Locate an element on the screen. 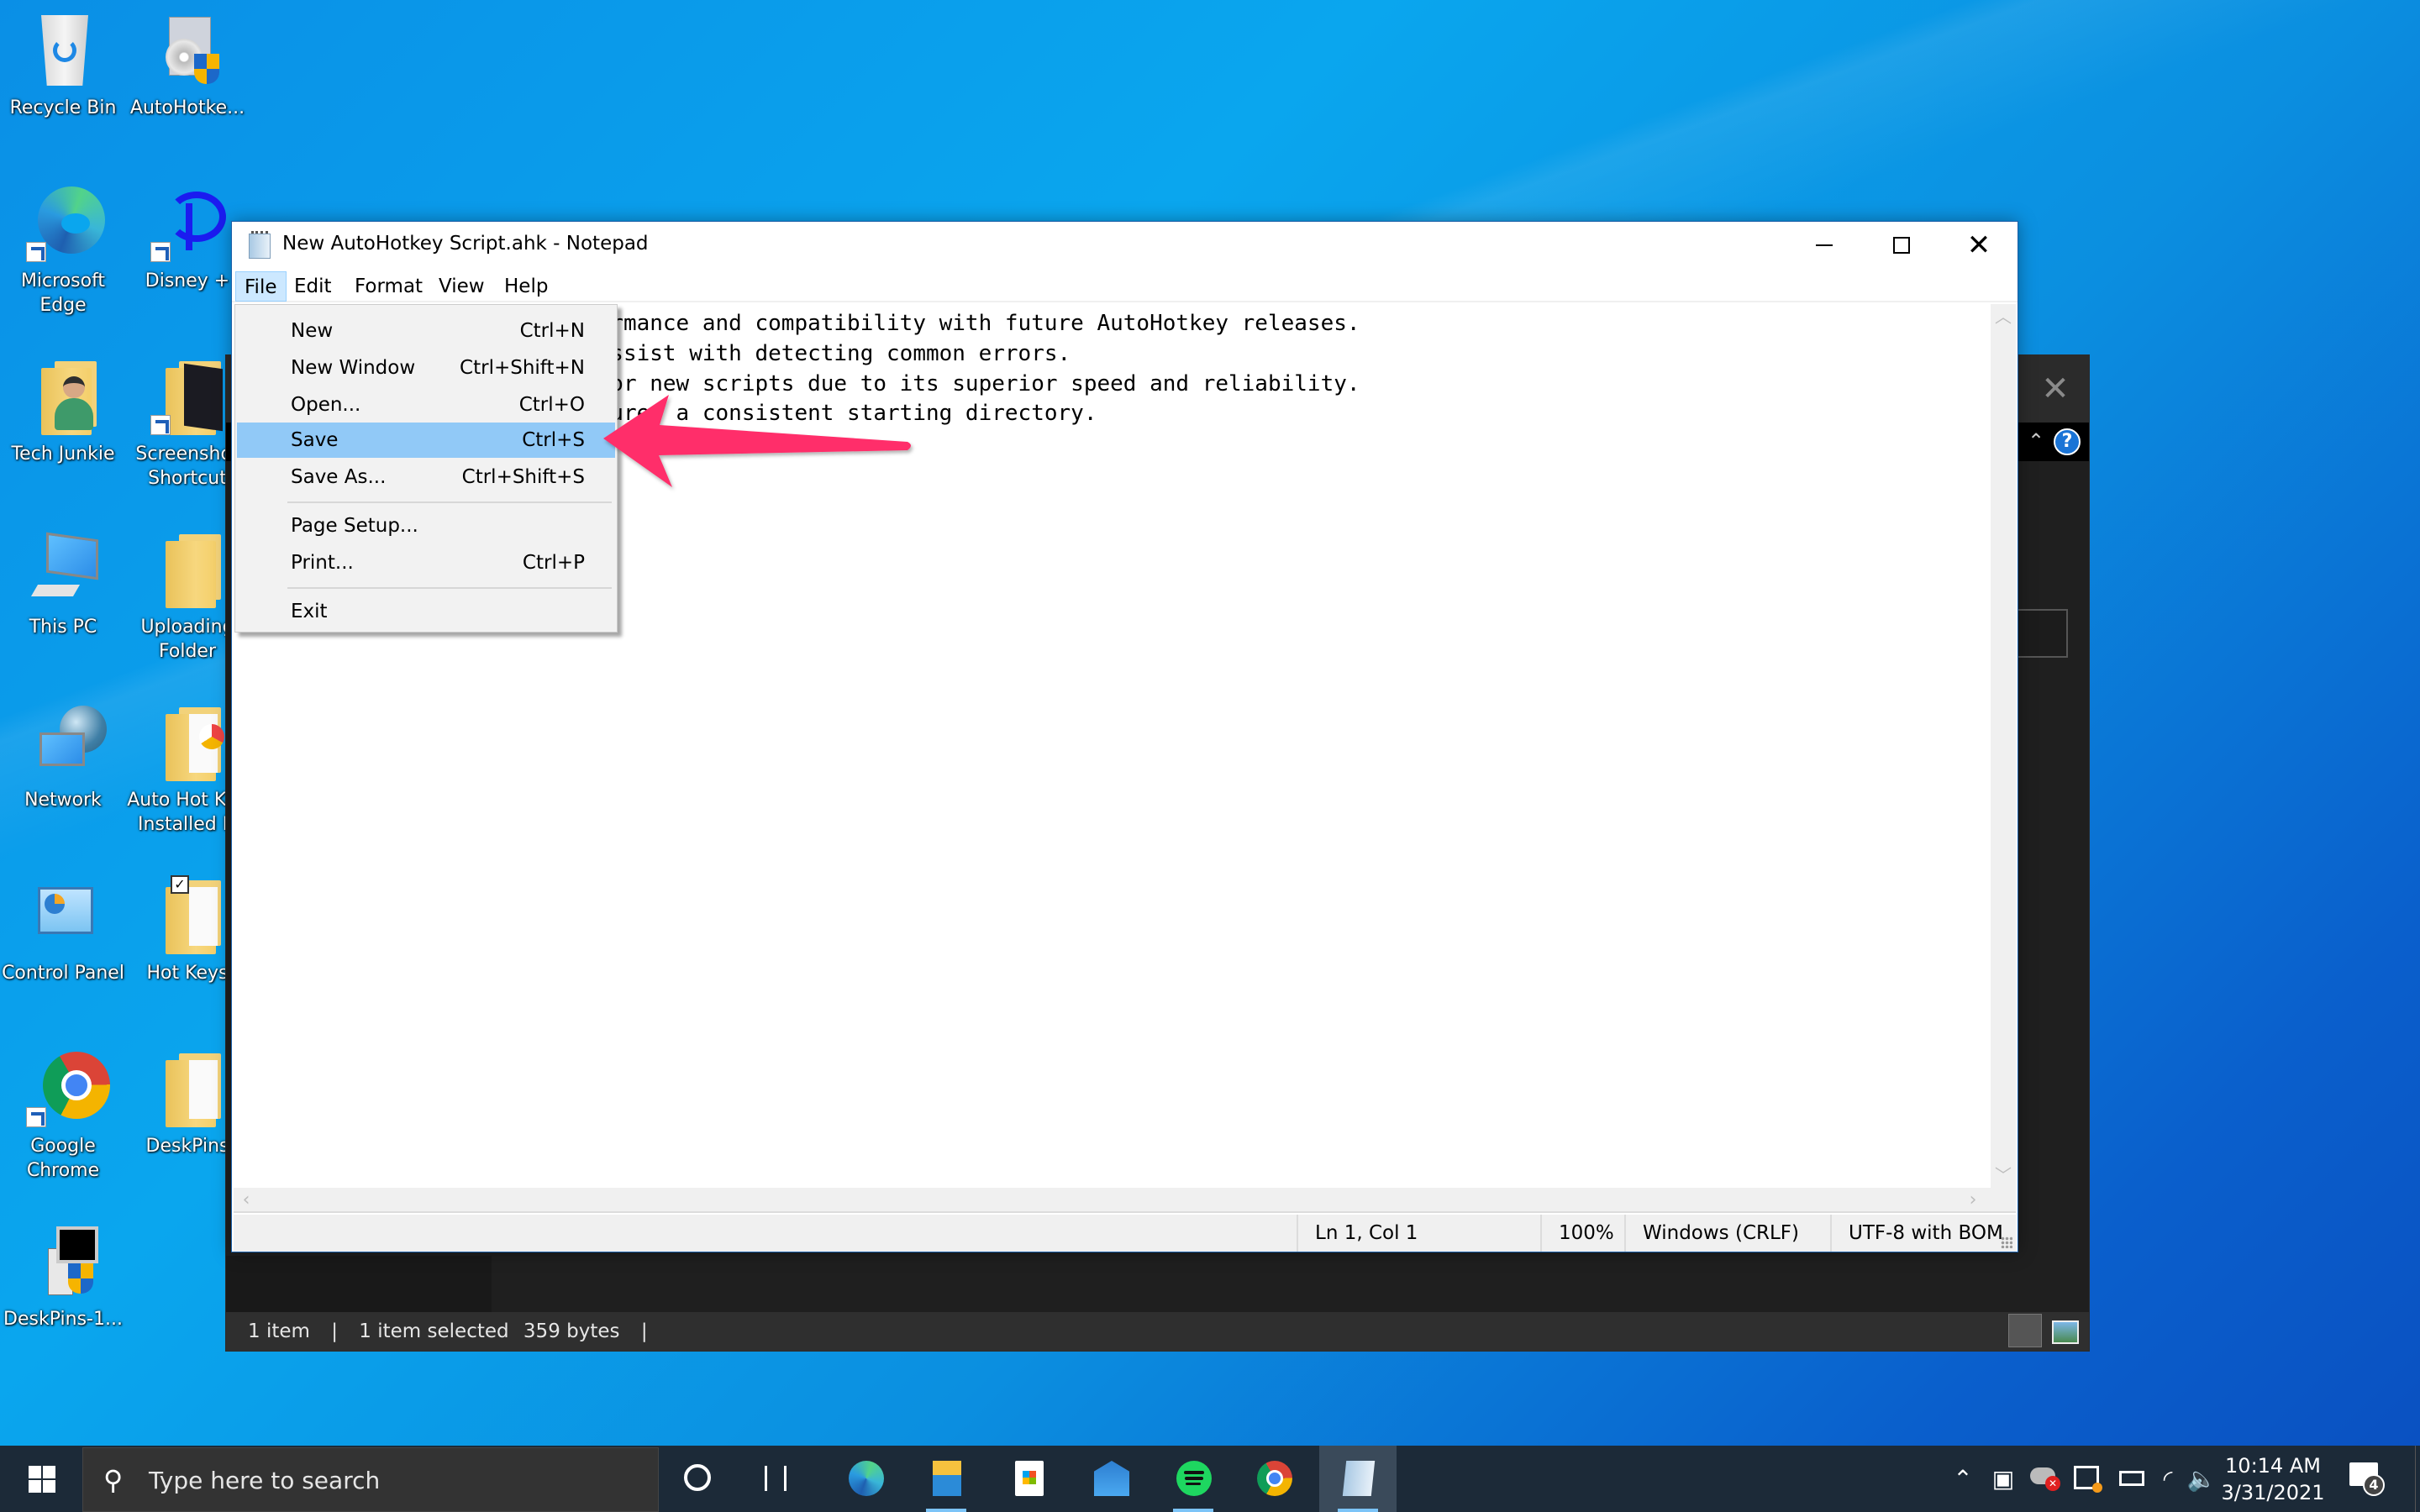  scroll-right-icon: › is located at coordinates (1973, 1200).